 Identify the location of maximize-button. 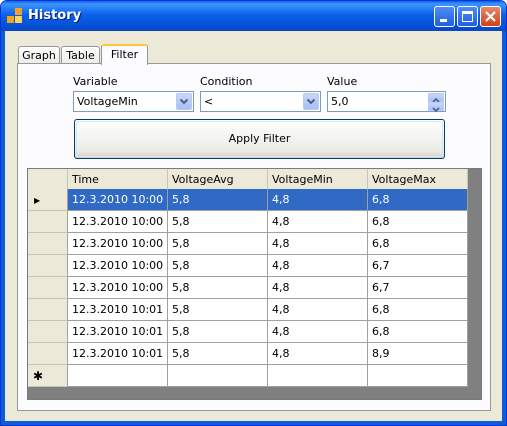
(467, 16).